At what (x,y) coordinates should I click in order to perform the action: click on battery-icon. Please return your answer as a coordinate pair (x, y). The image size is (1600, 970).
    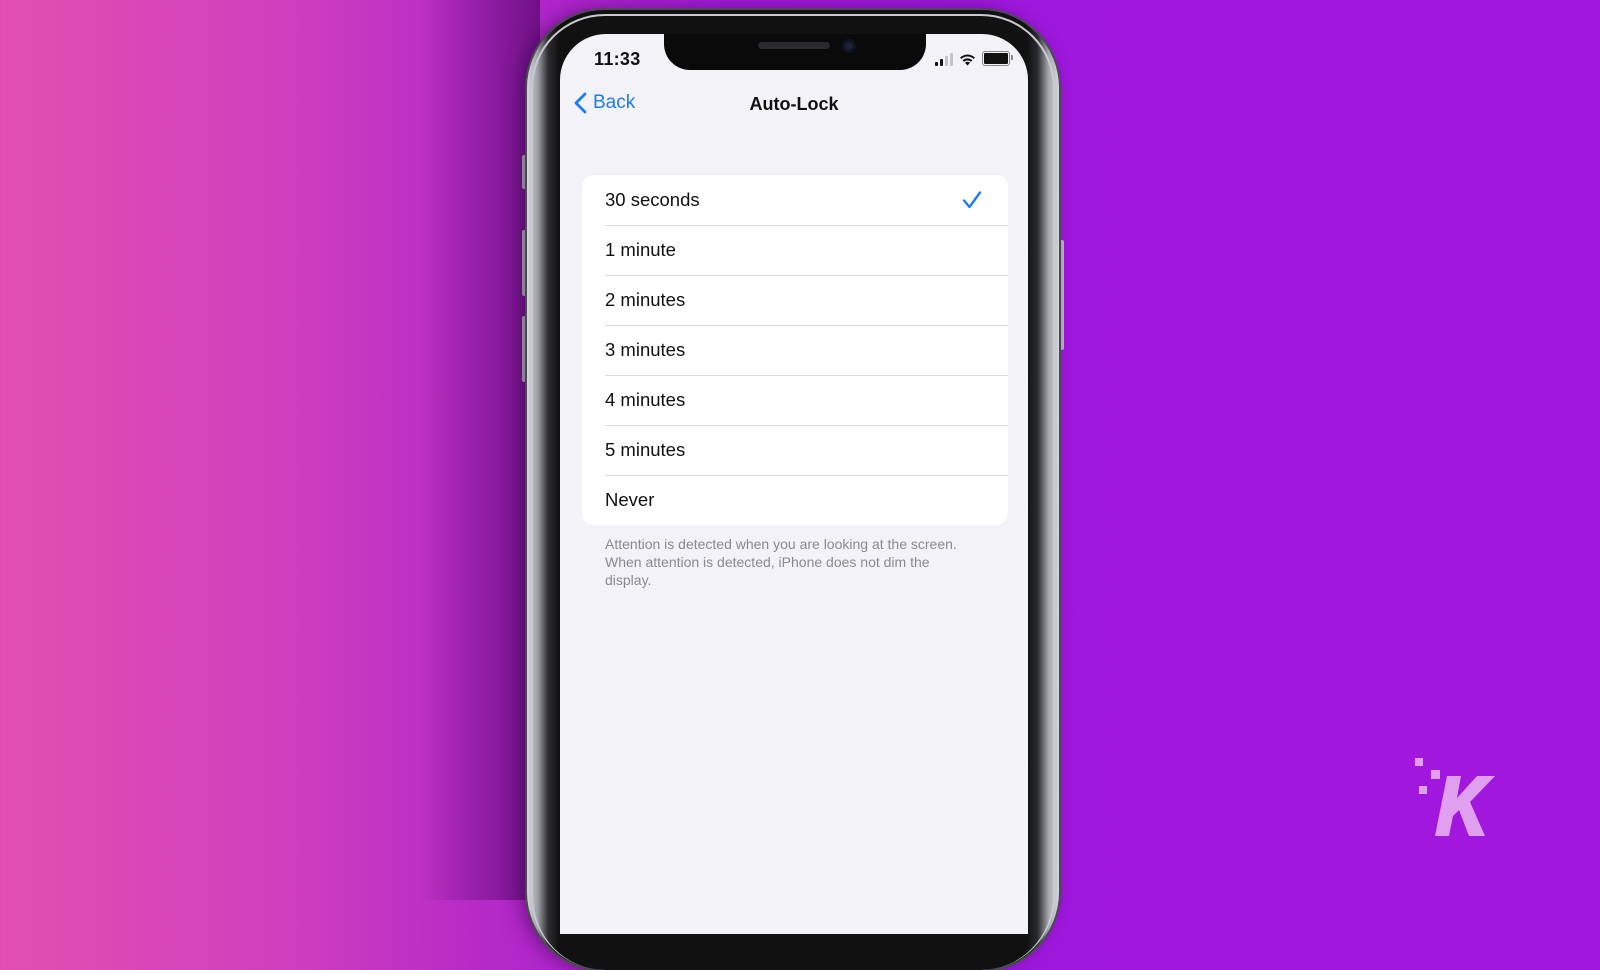
    Looking at the image, I should click on (997, 58).